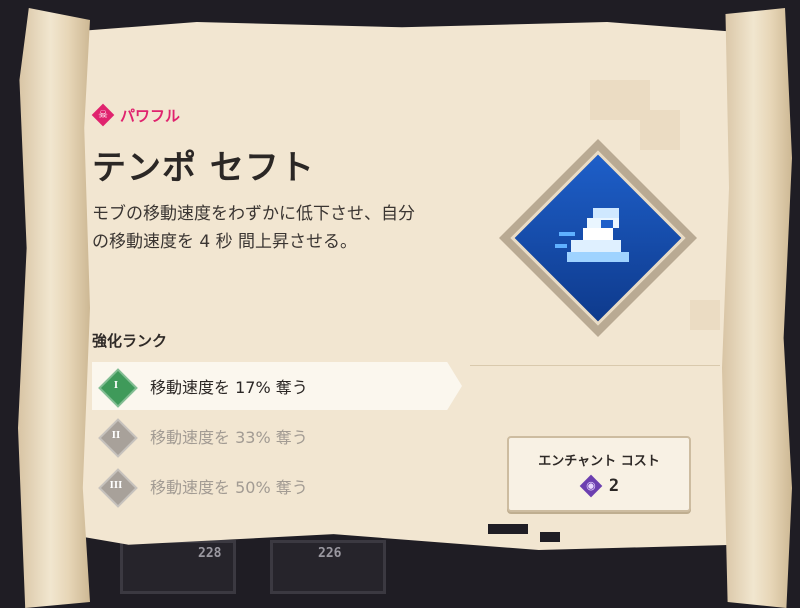 Image resolution: width=800 pixels, height=608 pixels. Describe the element at coordinates (599, 461) in the screenshot. I see `cost-label: エンチャント コスト` at that location.